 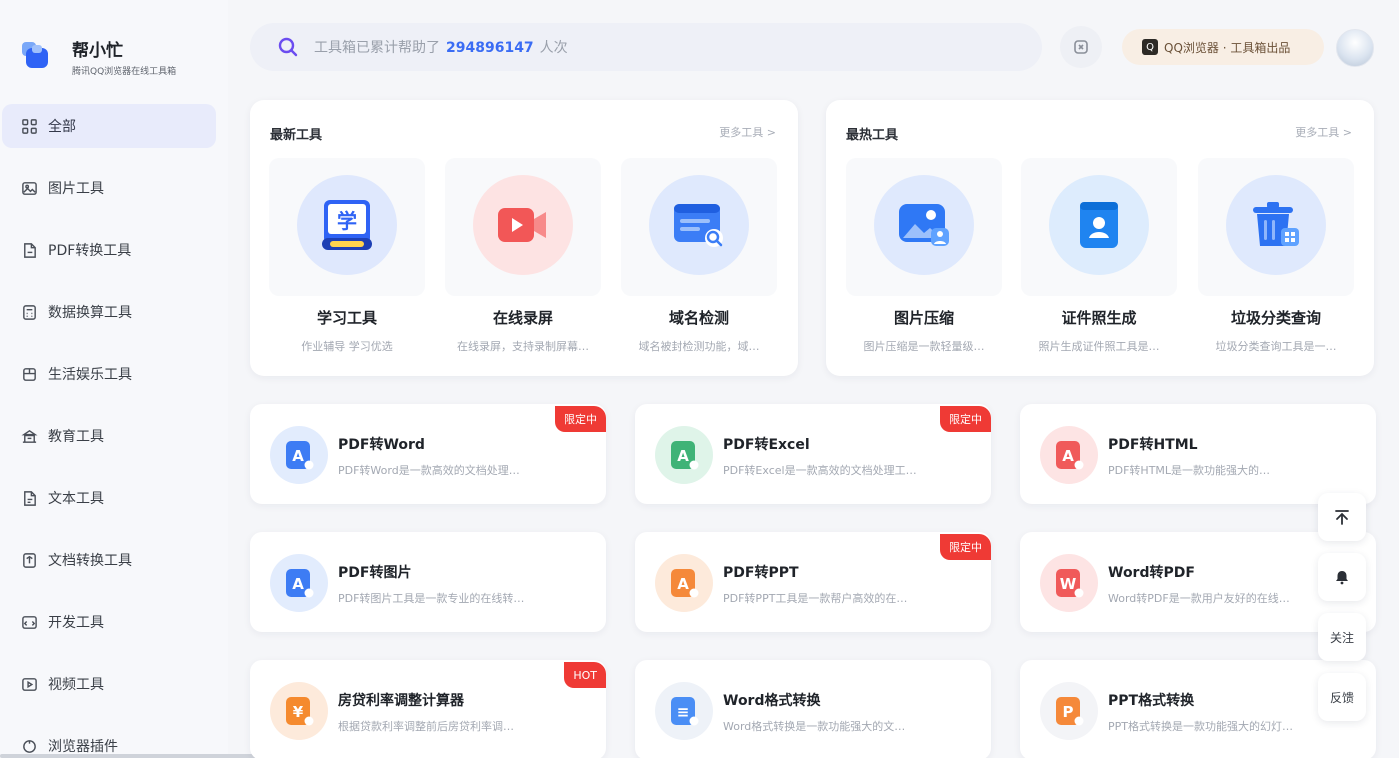 I want to click on brand-logo-icon, so click(x=35, y=55).